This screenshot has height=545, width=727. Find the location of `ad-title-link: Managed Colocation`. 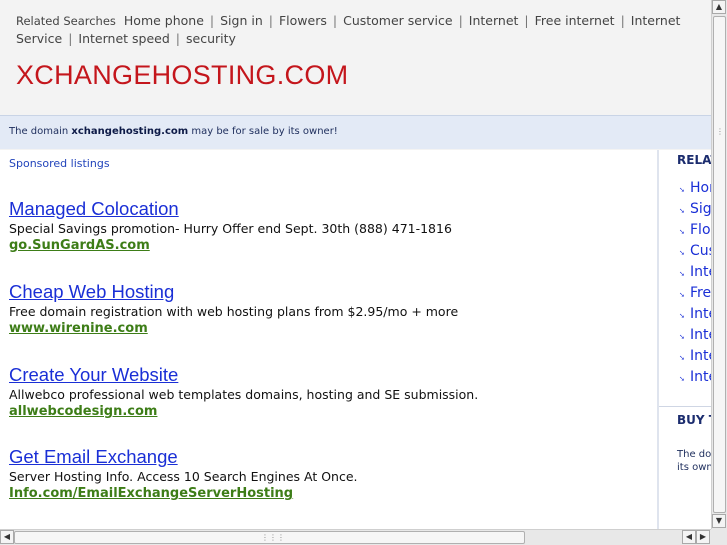

ad-title-link: Managed Colocation is located at coordinates (329, 209).